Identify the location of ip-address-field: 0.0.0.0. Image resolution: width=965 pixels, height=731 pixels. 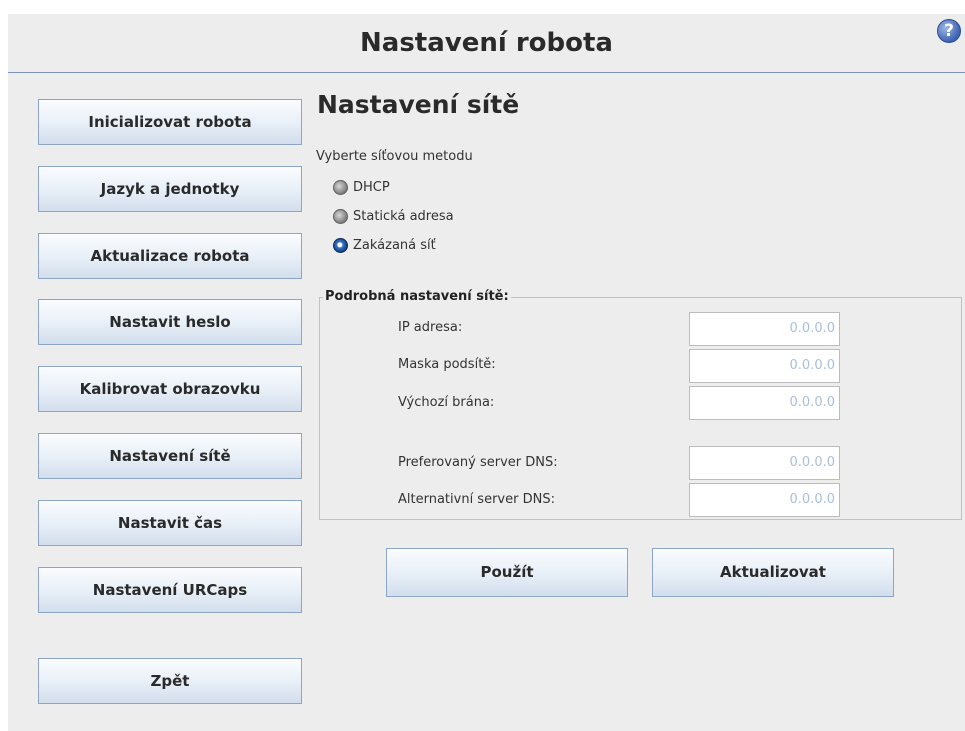
(764, 329).